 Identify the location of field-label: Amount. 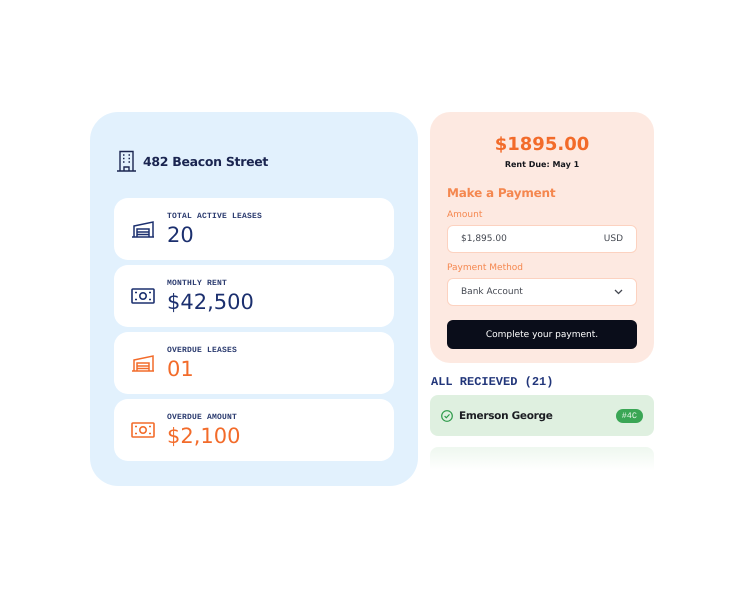
(465, 215).